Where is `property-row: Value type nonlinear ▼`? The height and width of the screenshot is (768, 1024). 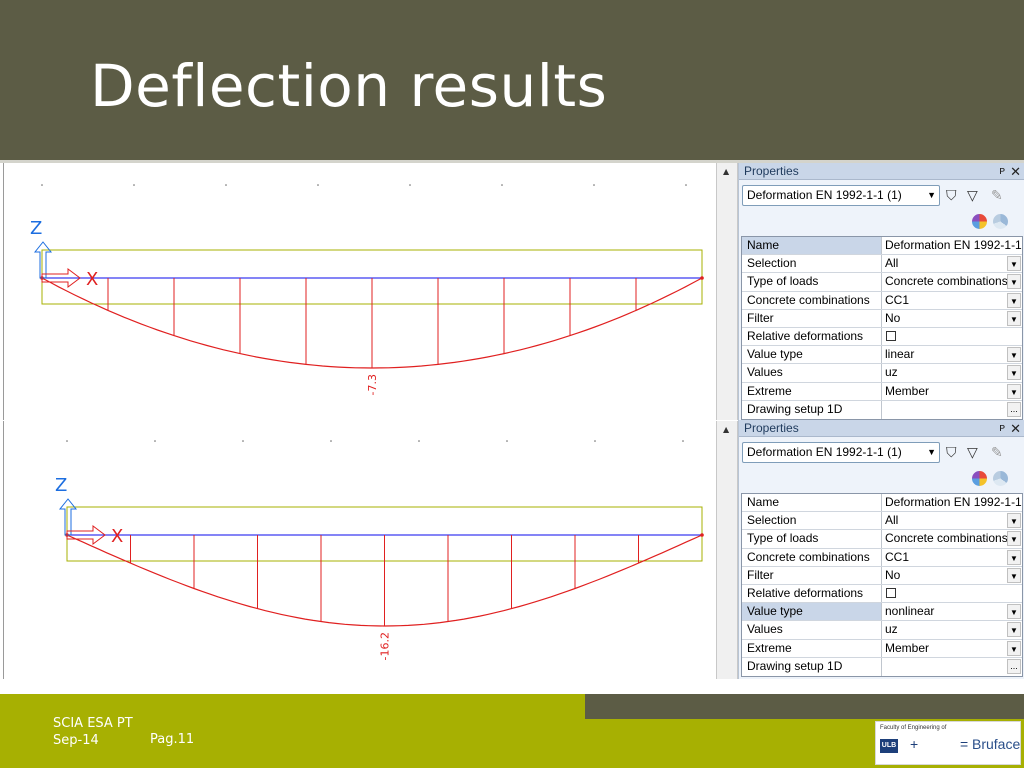 property-row: Value type nonlinear ▼ is located at coordinates (882, 612).